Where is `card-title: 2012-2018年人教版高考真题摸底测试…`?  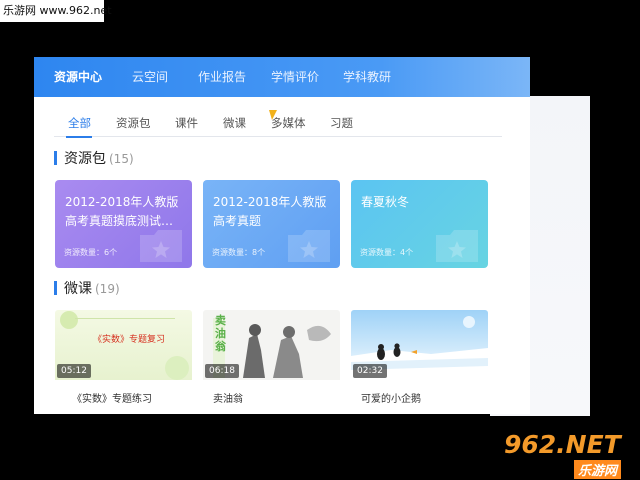 card-title: 2012-2018年人教版高考真题摸底测试… is located at coordinates (122, 211).